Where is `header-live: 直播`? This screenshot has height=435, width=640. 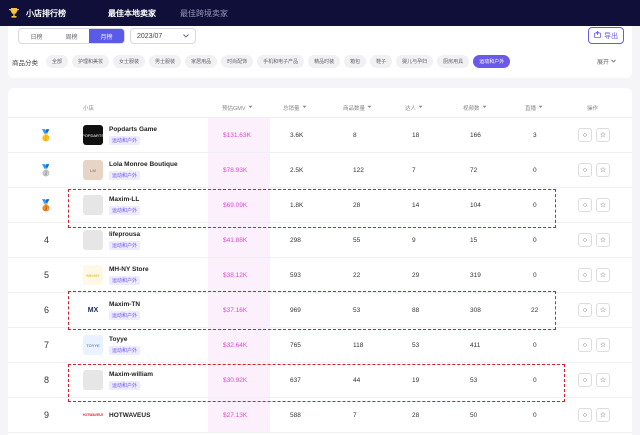 header-live: 直播 is located at coordinates (534, 108).